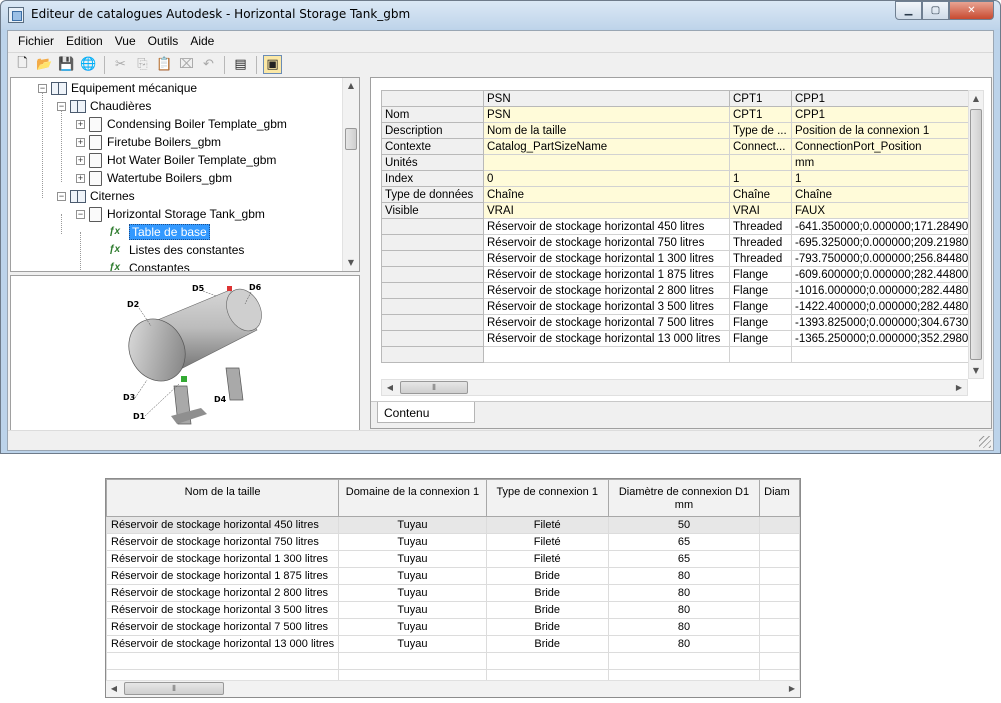 The height and width of the screenshot is (703, 1001). Describe the element at coordinates (684, 498) in the screenshot. I see `column-header-diametre-connexion-d1: Diamètre de connexion D1 mm` at that location.